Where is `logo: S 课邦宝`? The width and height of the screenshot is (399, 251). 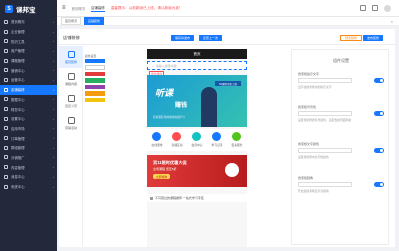 logo: S 课邦宝 is located at coordinates (28, 8).